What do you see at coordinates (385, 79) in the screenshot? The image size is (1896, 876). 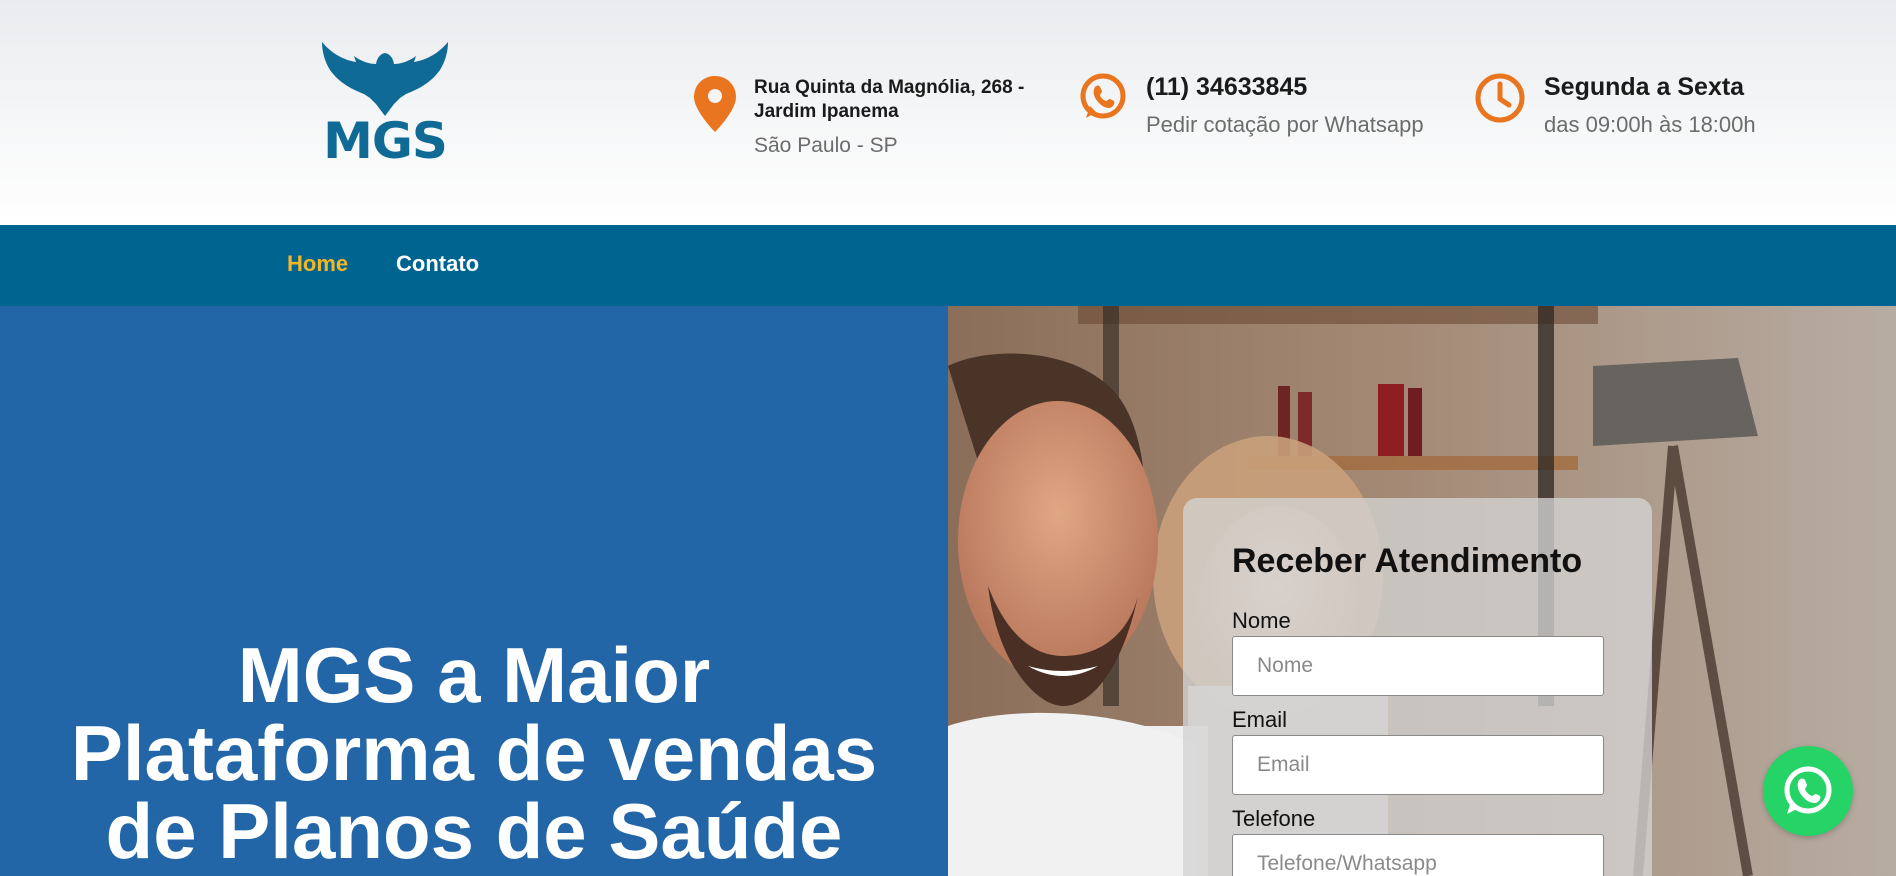 I see `eagle-logo-icon` at bounding box center [385, 79].